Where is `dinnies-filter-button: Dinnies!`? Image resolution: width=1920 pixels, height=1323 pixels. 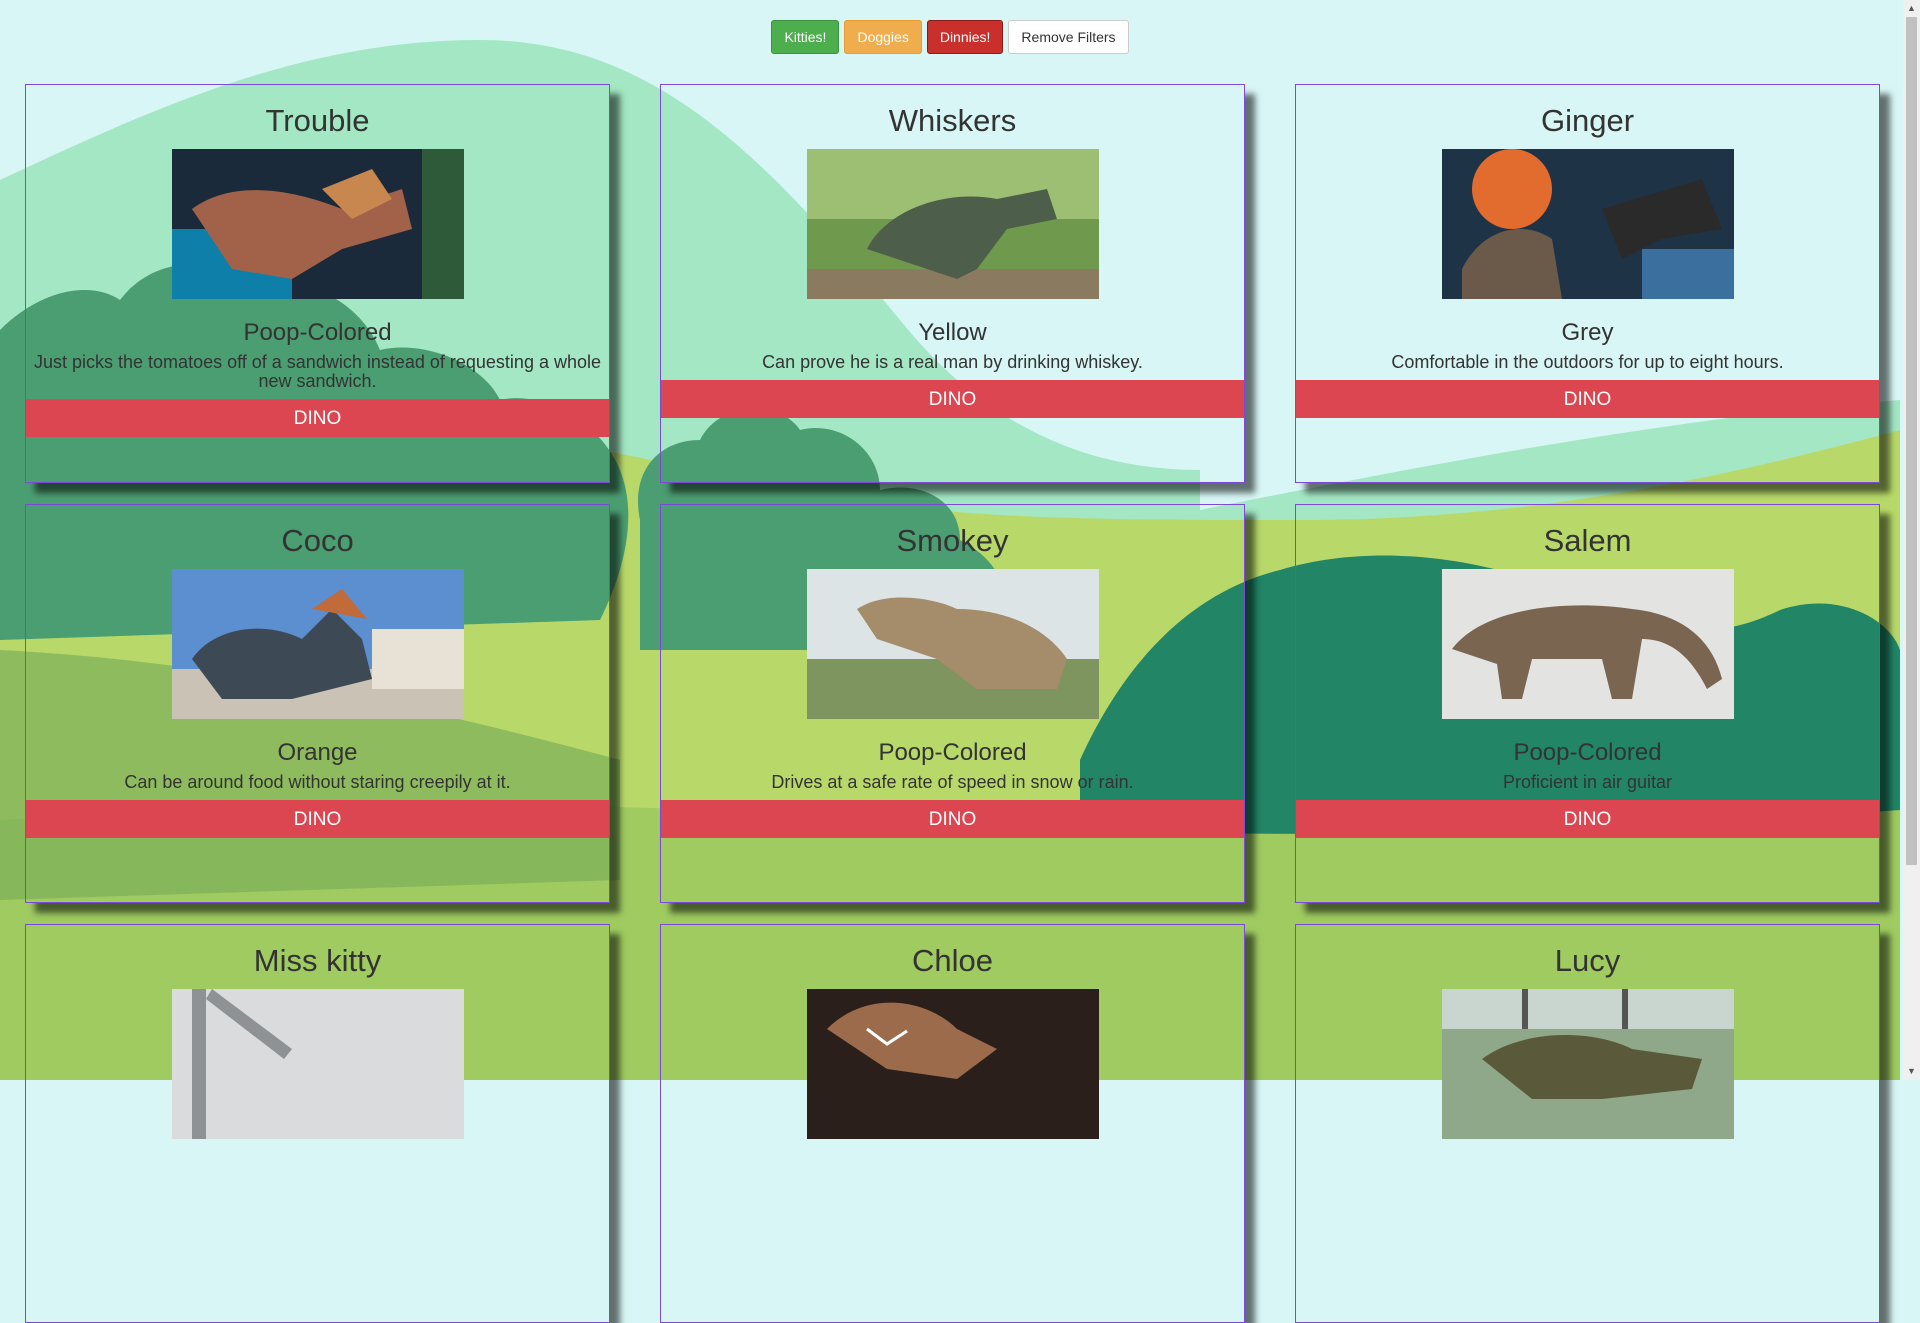
dinnies-filter-button: Dinnies! is located at coordinates (965, 37).